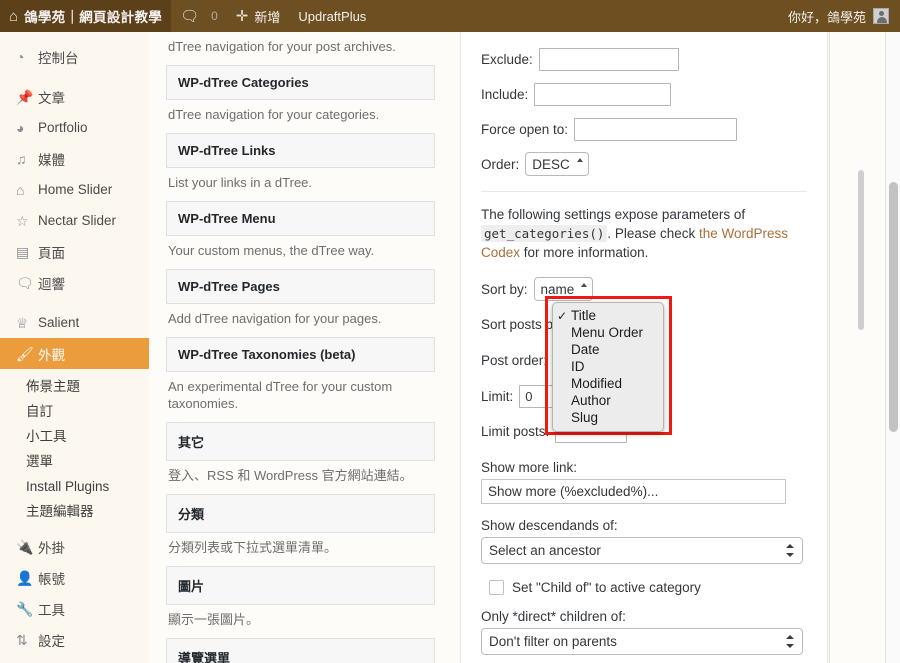 Image resolution: width=900 pixels, height=663 pixels. Describe the element at coordinates (74, 461) in the screenshot. I see `submenu-item-menus: 選單` at that location.